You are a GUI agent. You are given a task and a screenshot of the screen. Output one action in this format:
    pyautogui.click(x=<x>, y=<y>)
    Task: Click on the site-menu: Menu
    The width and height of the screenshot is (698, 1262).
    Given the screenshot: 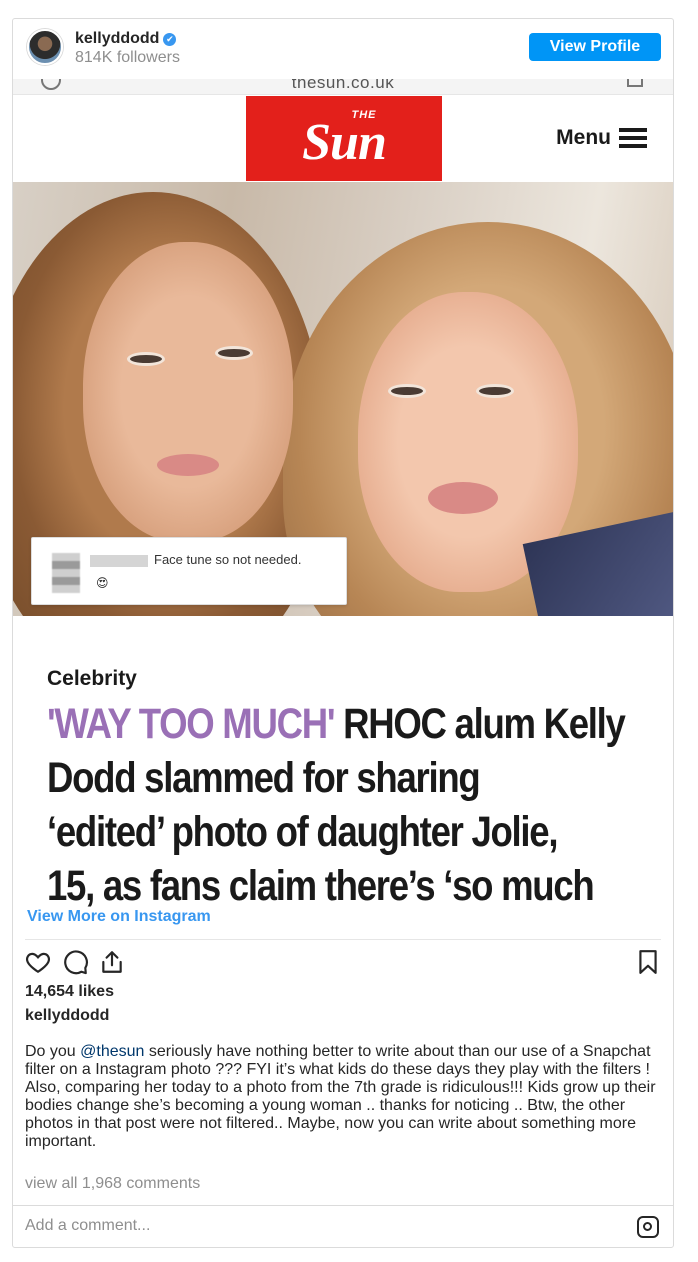 What is the action you would take?
    pyautogui.click(x=601, y=138)
    